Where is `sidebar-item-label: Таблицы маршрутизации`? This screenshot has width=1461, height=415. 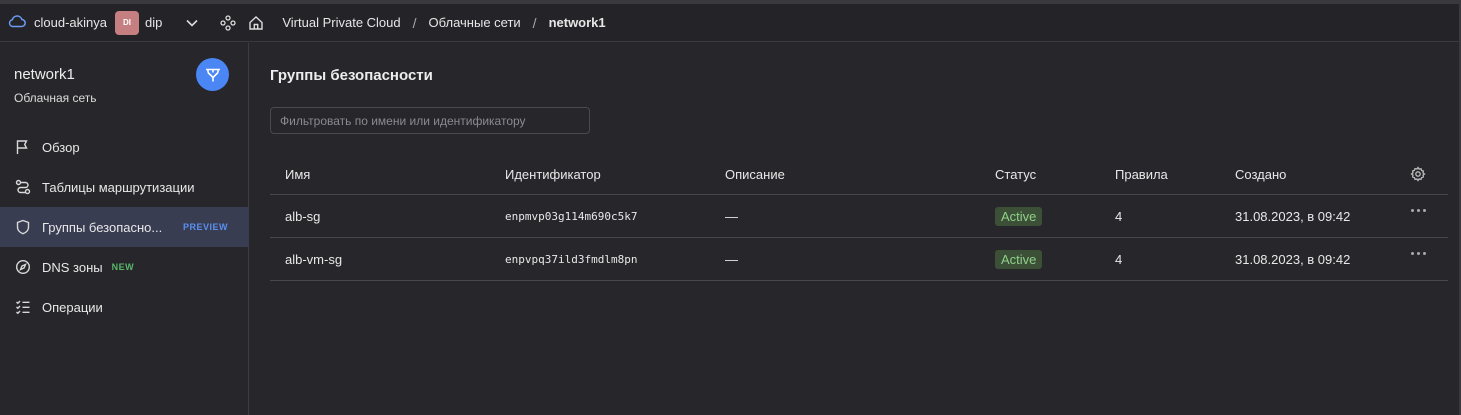
sidebar-item-label: Таблицы маршрутизации is located at coordinates (118, 187).